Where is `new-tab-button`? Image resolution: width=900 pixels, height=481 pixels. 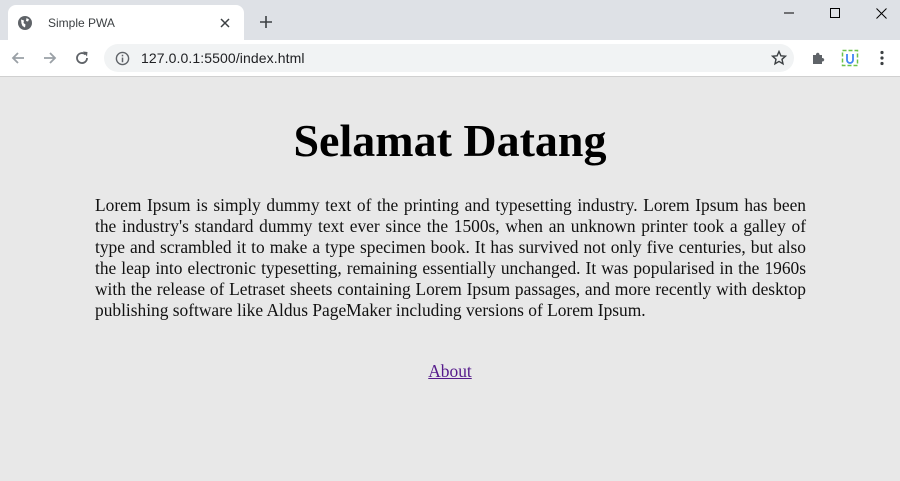 new-tab-button is located at coordinates (266, 22).